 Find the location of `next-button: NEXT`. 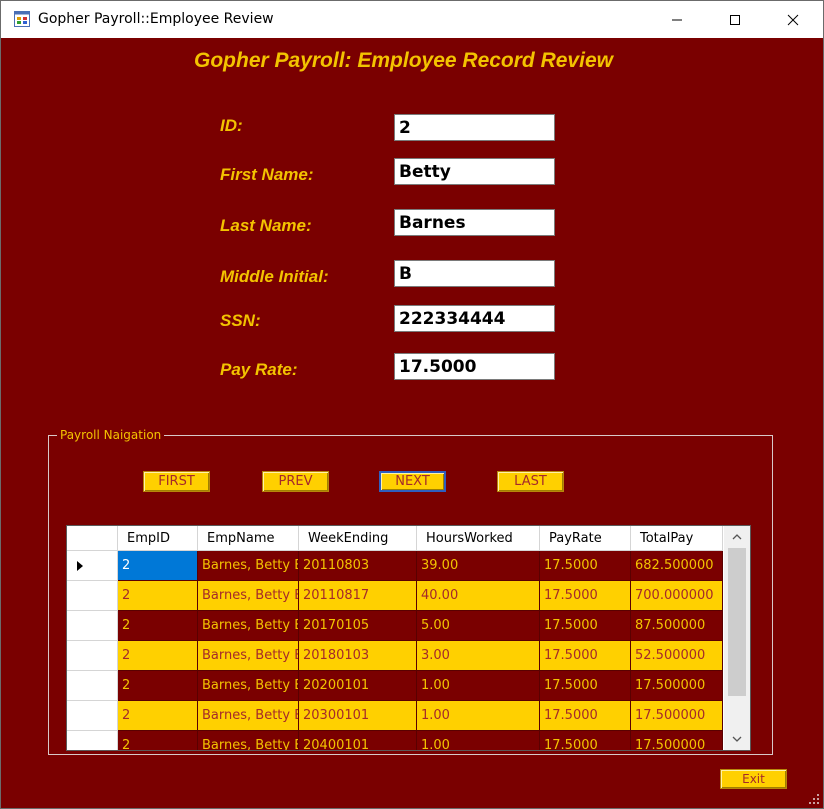

next-button: NEXT is located at coordinates (412, 481).